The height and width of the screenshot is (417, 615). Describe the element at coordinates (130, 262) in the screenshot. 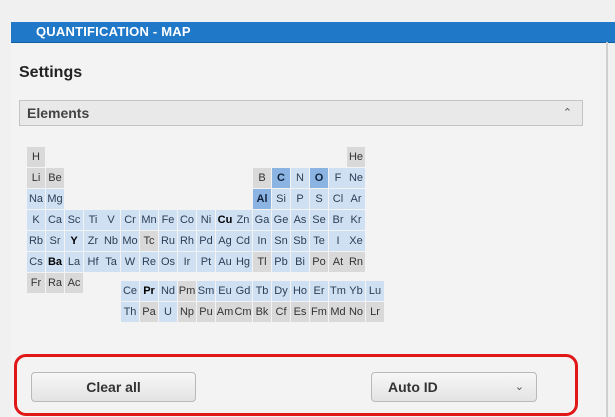

I see `element-w: W` at that location.